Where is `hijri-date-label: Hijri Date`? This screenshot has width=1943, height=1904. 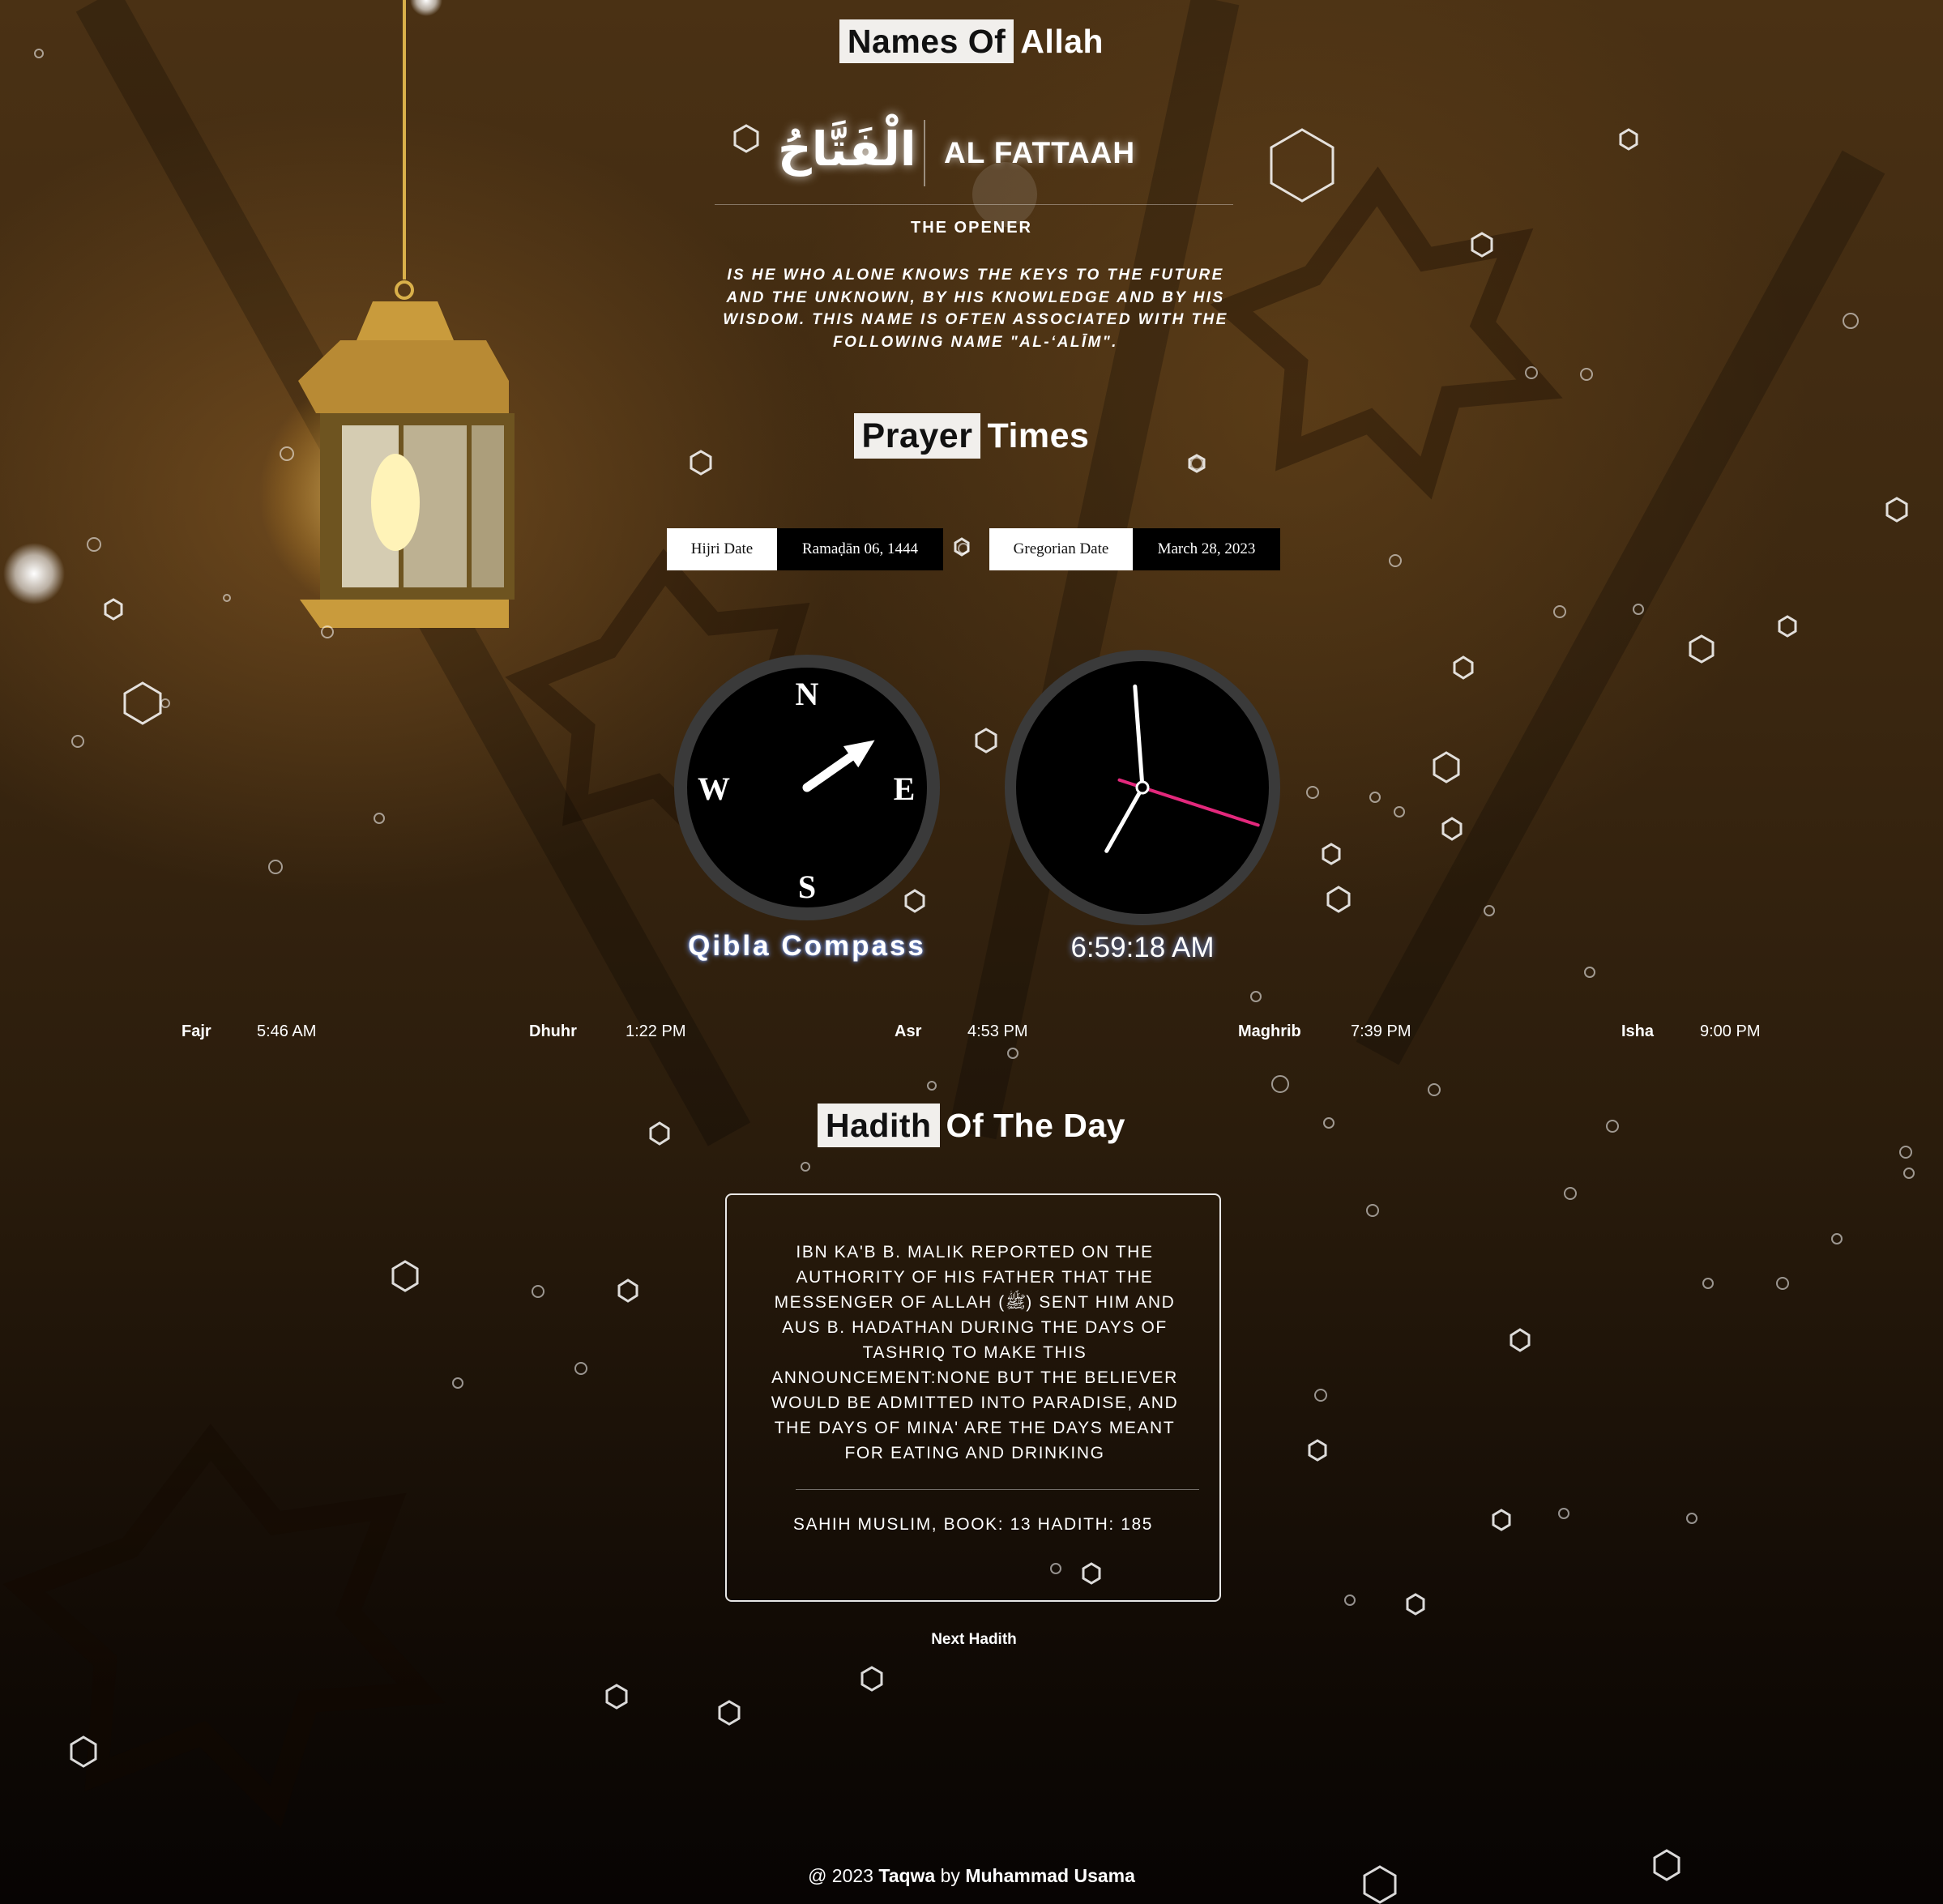
hijri-date-label: Hijri Date is located at coordinates (722, 549).